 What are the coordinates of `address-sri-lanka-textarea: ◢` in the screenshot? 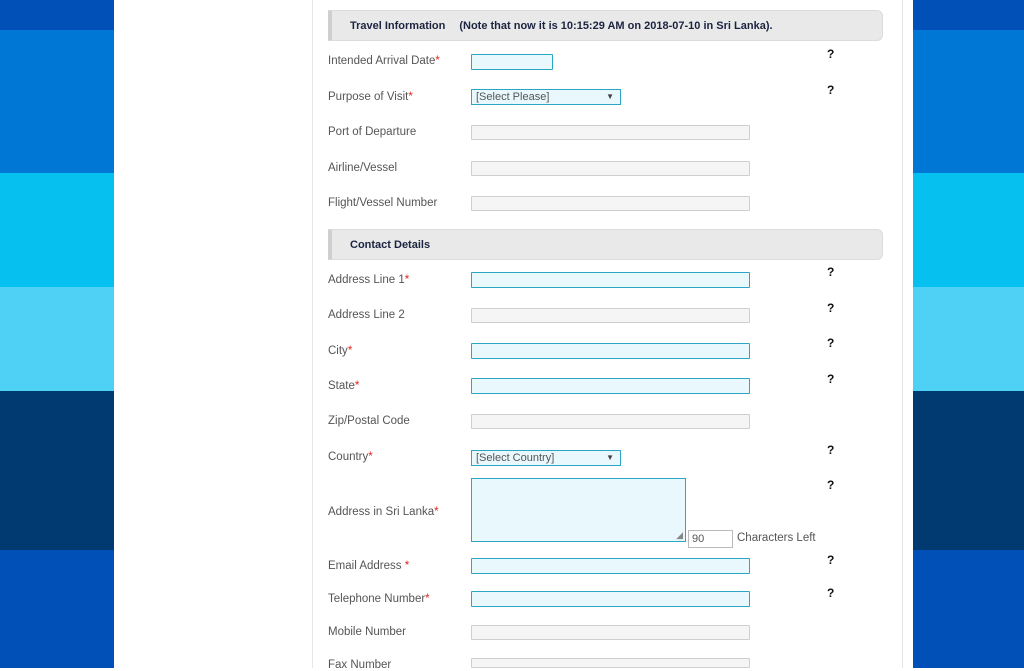 It's located at (578, 510).